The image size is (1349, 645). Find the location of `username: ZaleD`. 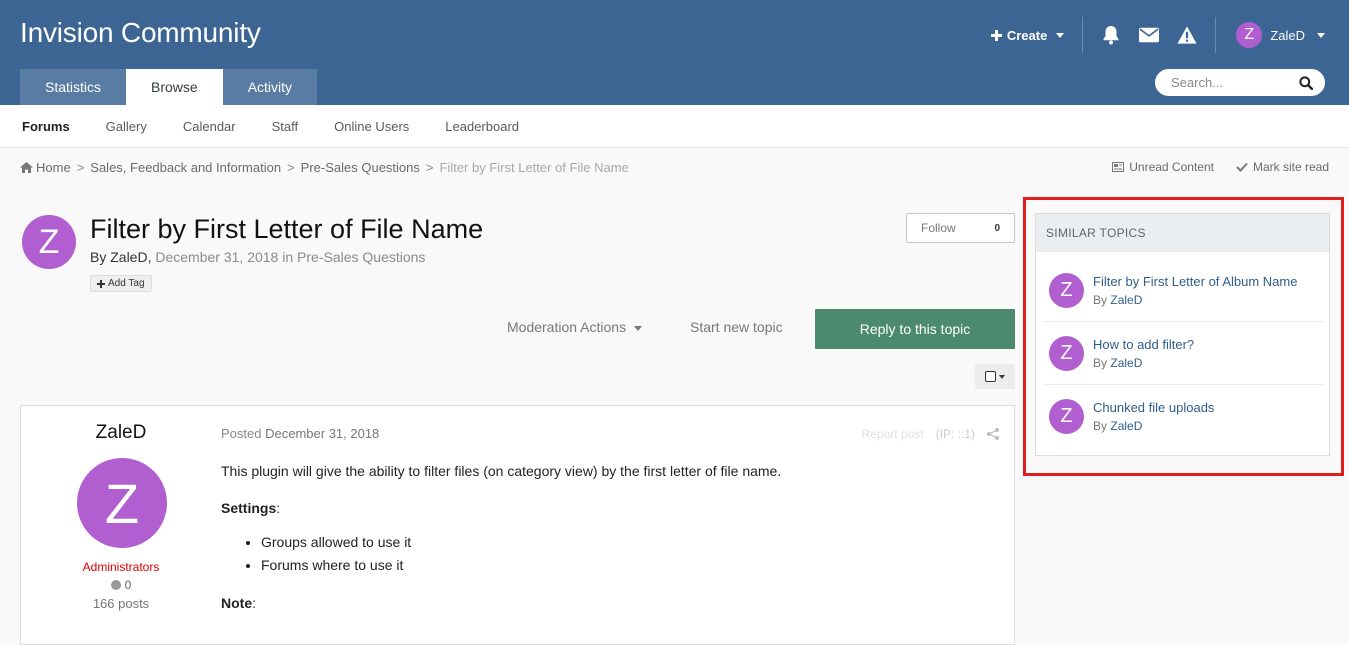

username: ZaleD is located at coordinates (1287, 35).